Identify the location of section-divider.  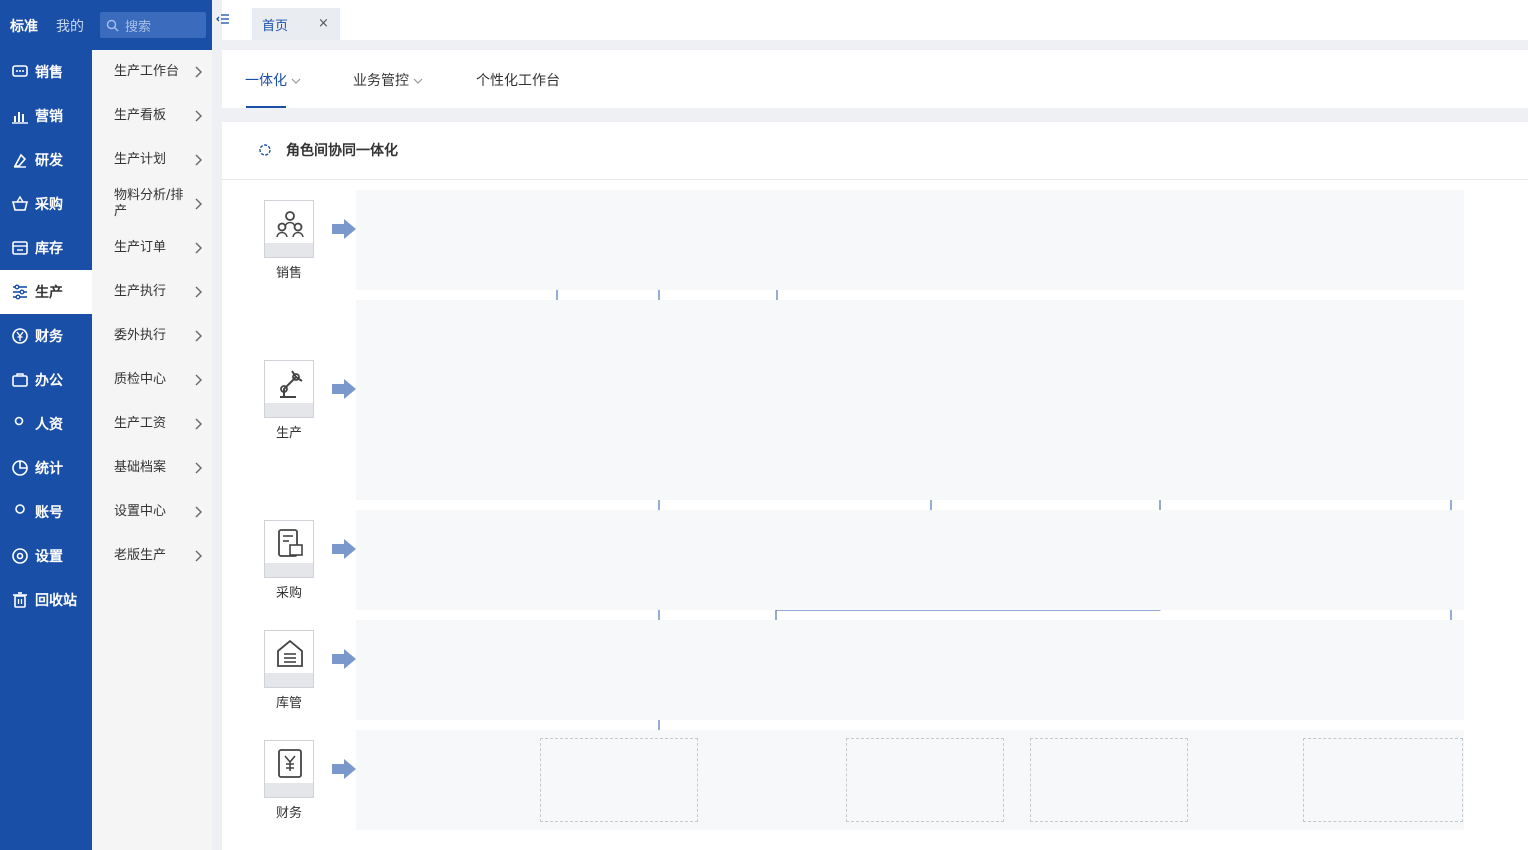
(875, 179).